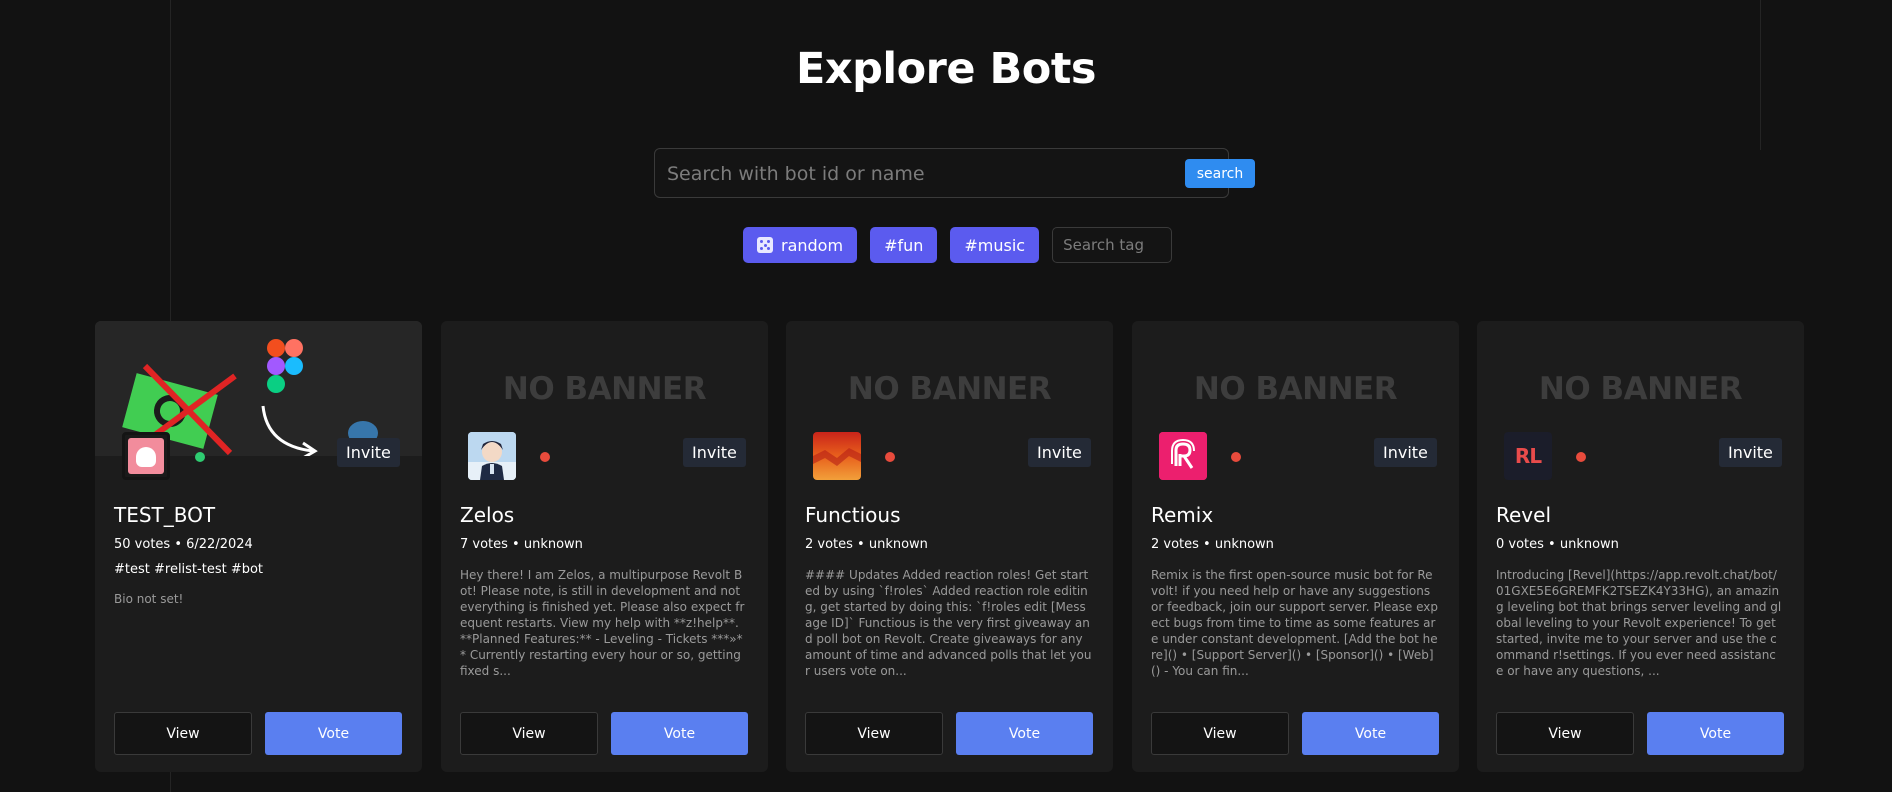 The image size is (1892, 792). I want to click on bot-tags: #test #relist-test #bot, so click(189, 569).